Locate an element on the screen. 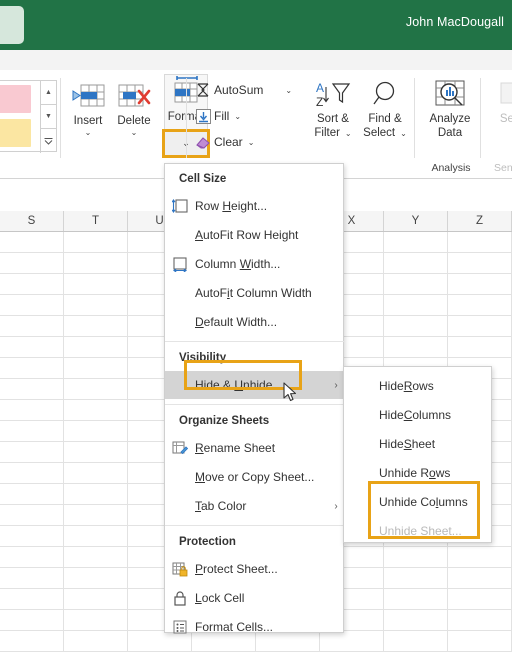 Image resolution: width=512 pixels, height=658 pixels. menu-item-lock-cell: Lock Cell is located at coordinates (255, 598).